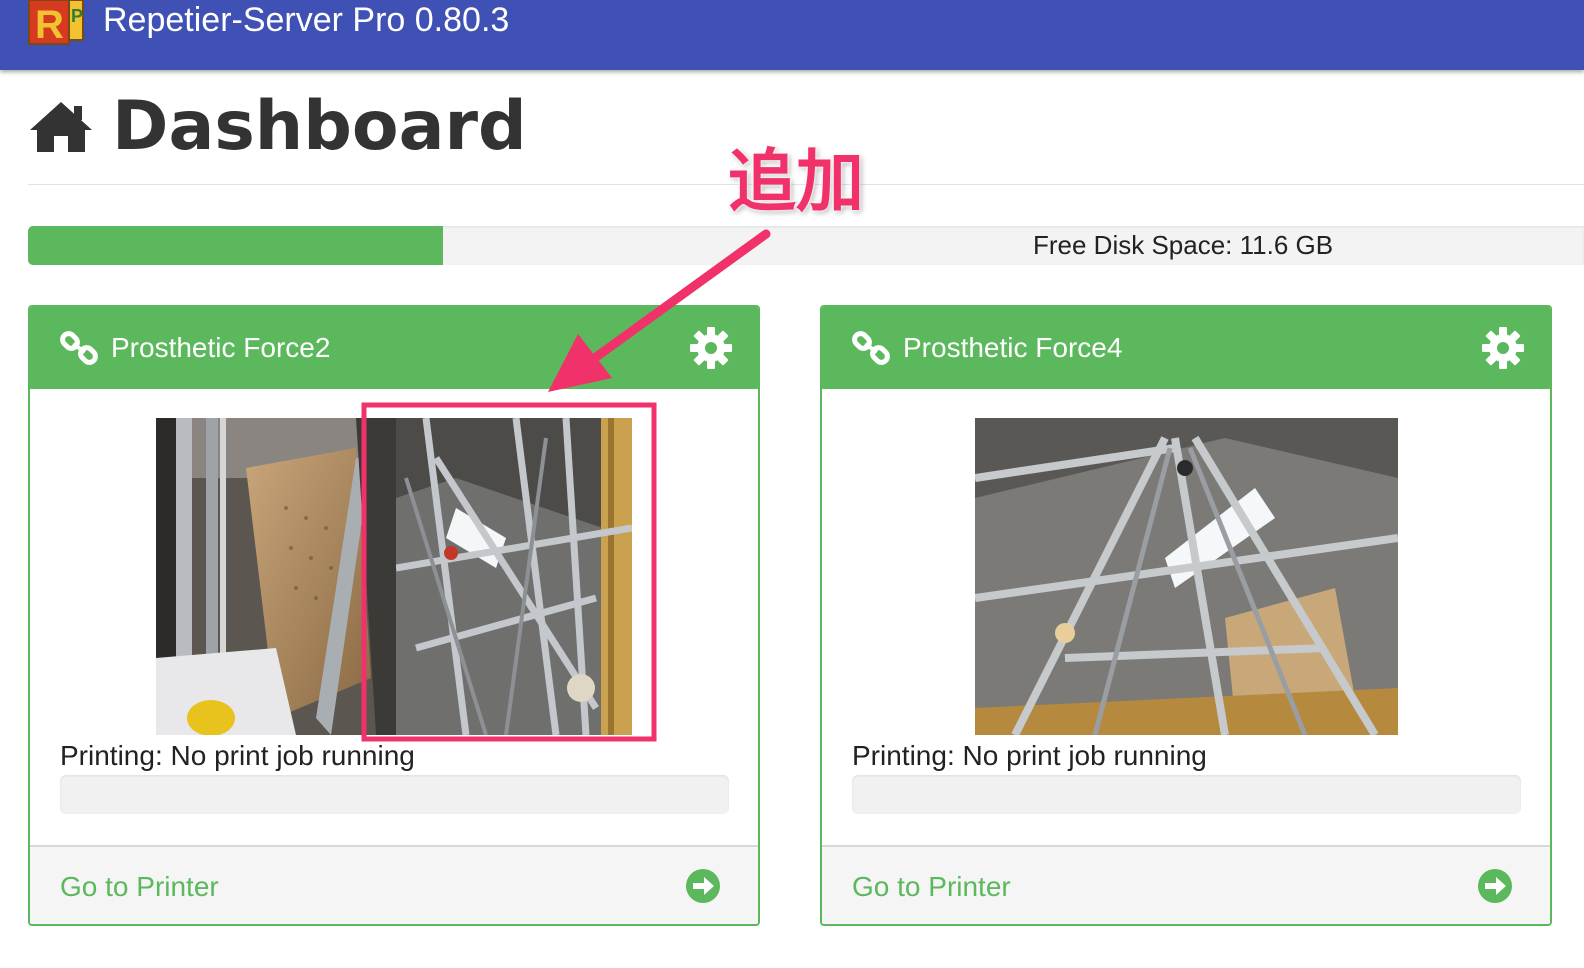  I want to click on disk-space-fill, so click(236, 245).